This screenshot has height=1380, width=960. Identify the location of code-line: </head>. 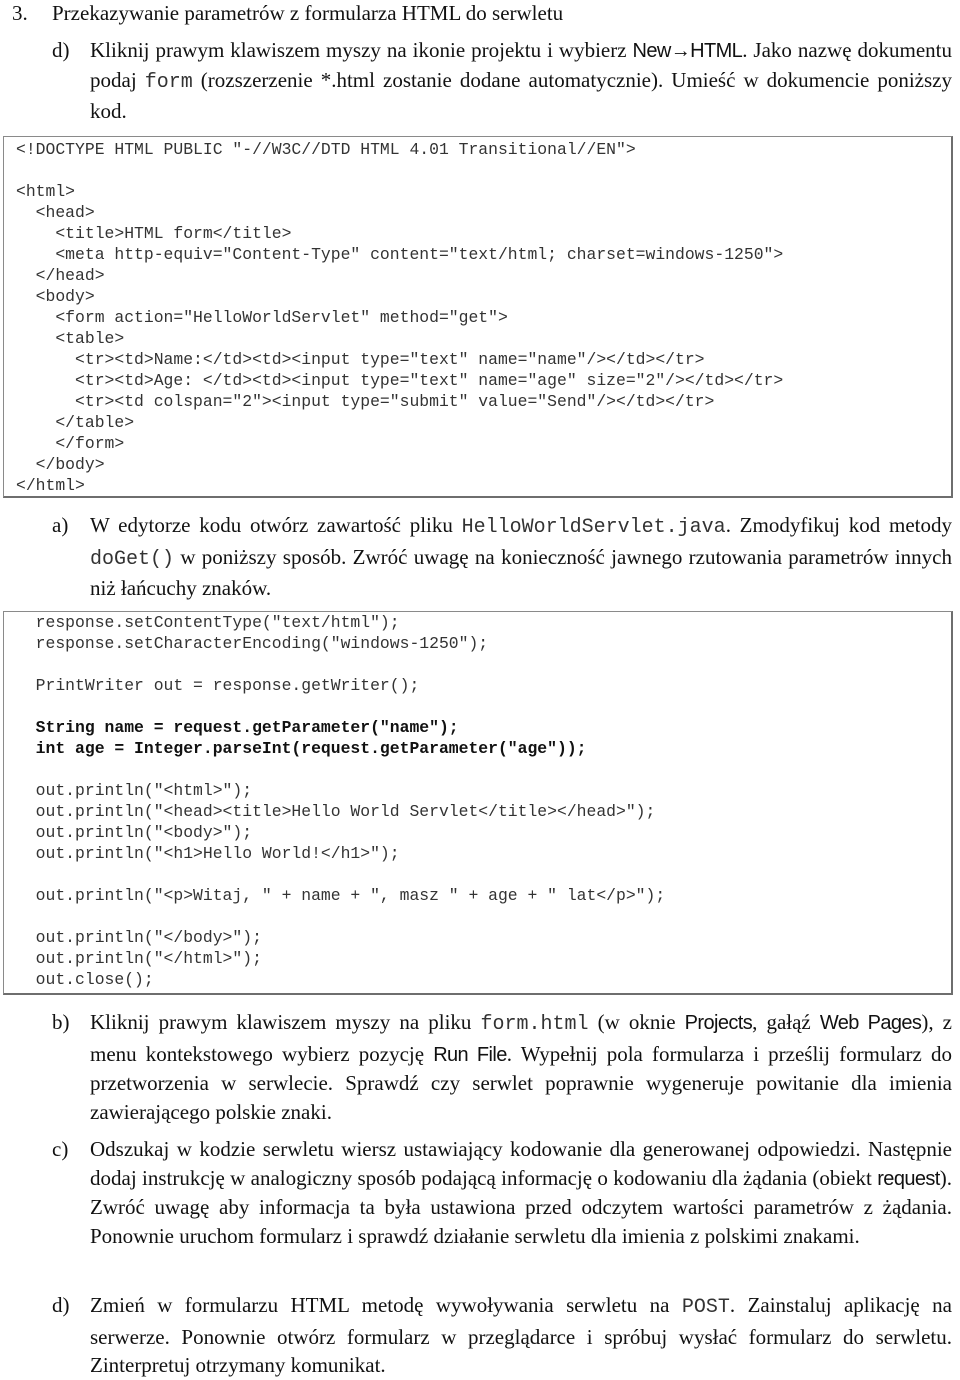
(60, 275).